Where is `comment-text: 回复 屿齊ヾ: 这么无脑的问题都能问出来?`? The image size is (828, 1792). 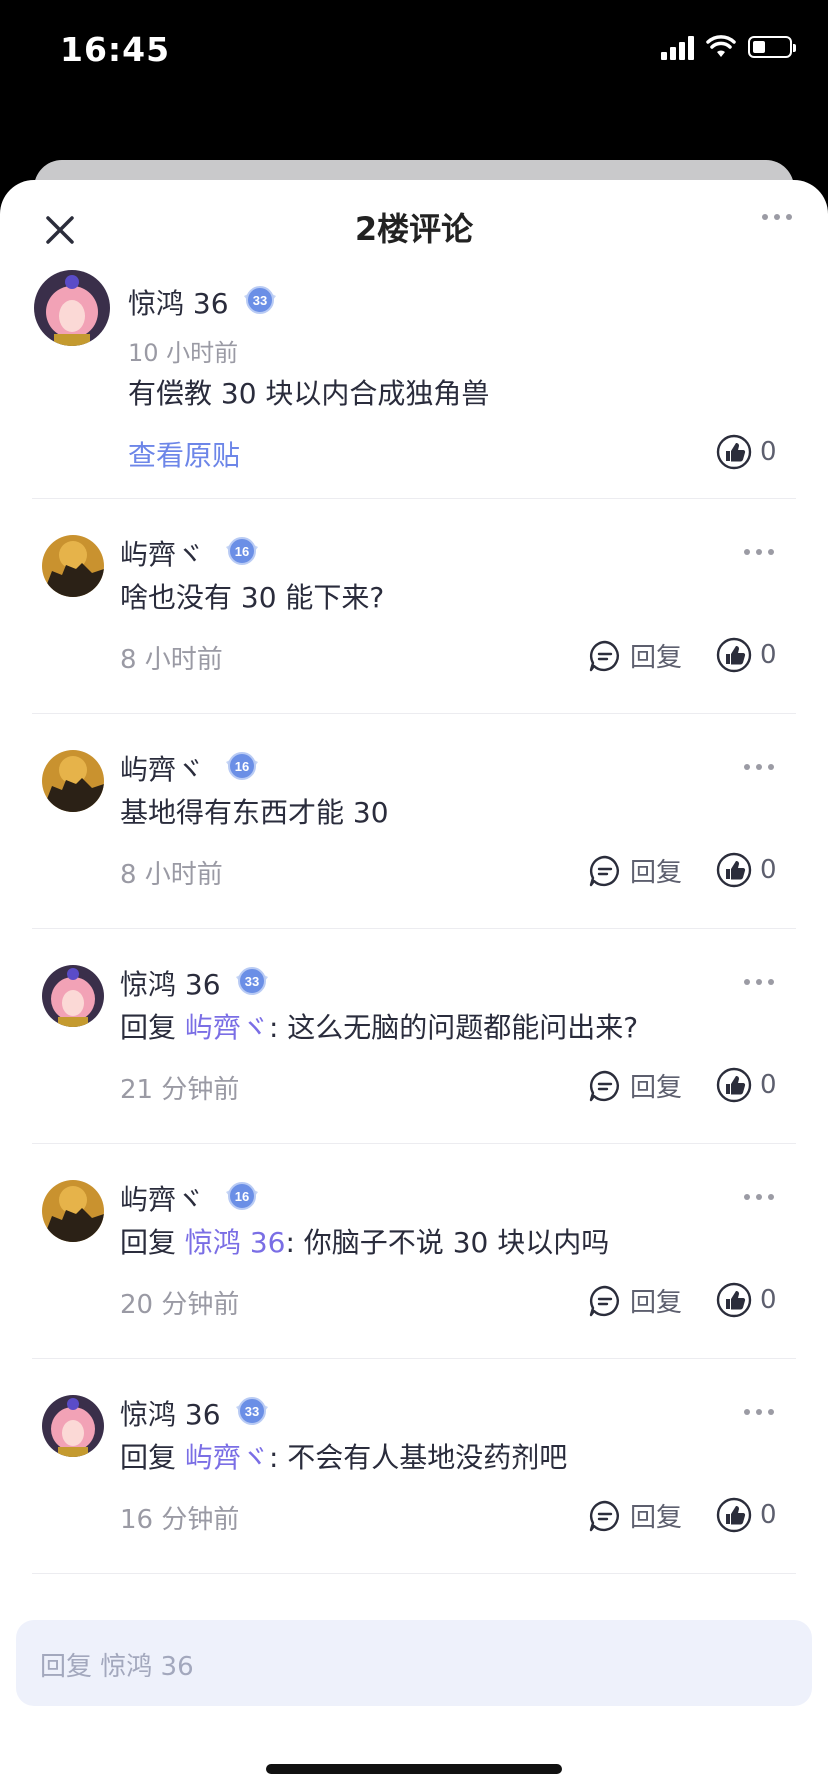
comment-text: 回复 屿齊ヾ: 这么无脑的问题都能问出来? is located at coordinates (379, 1027).